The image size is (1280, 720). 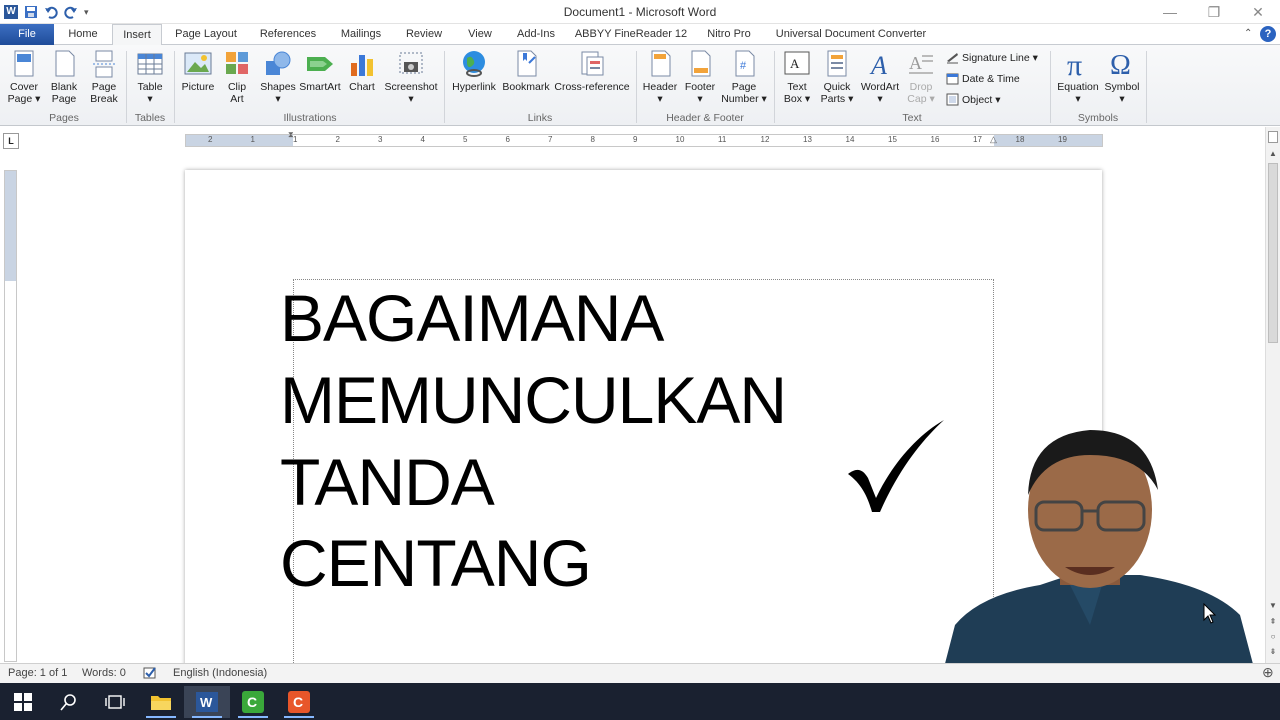 What do you see at coordinates (912, 118) in the screenshot?
I see `group-label-text: Text` at bounding box center [912, 118].